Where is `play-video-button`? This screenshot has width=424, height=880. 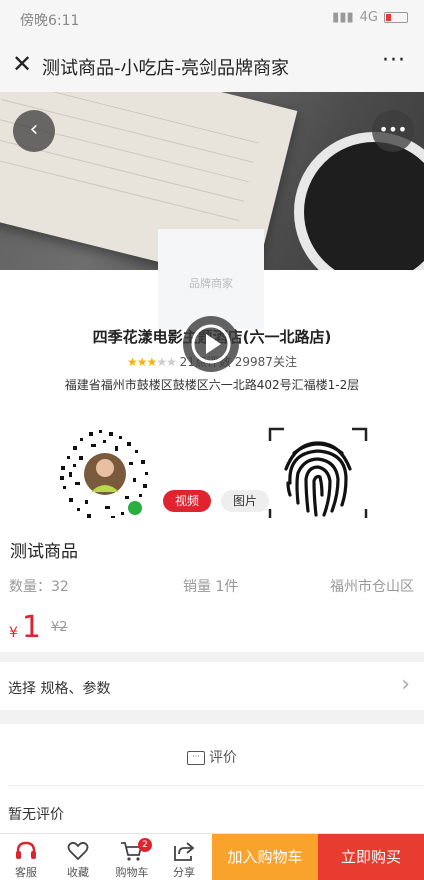 play-video-button is located at coordinates (211, 344).